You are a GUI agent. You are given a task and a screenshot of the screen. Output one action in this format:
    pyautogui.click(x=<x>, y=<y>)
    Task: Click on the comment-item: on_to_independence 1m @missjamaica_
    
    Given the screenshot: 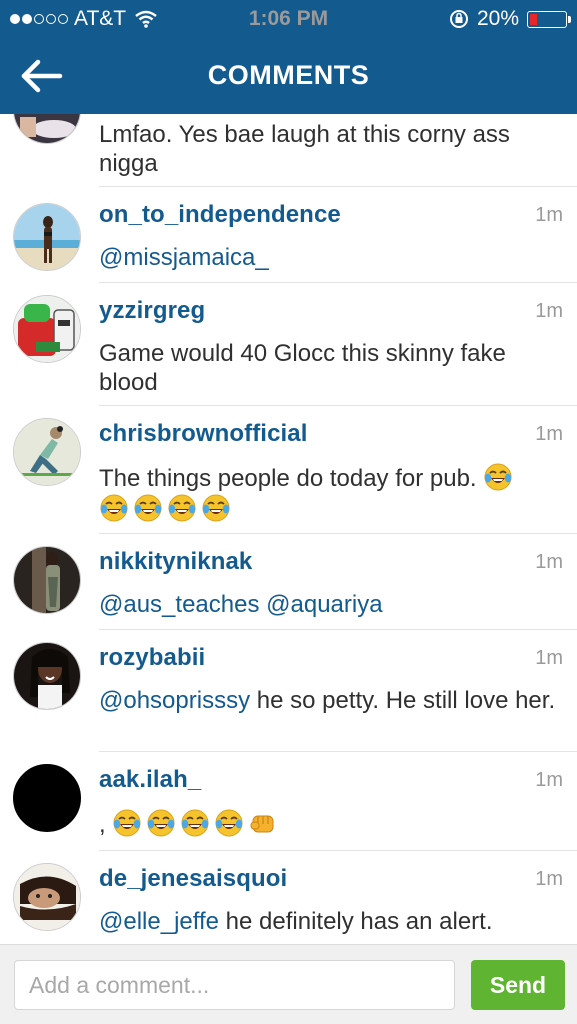 What is the action you would take?
    pyautogui.click(x=288, y=234)
    